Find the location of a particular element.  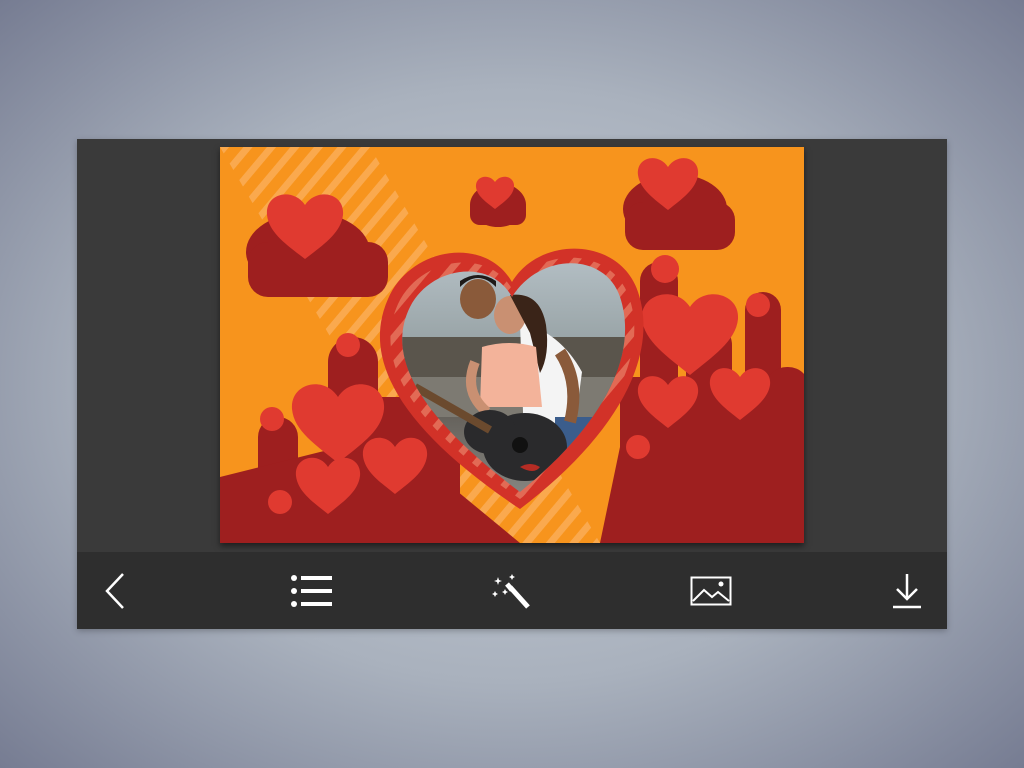

magic-wand-icon is located at coordinates (510, 591).